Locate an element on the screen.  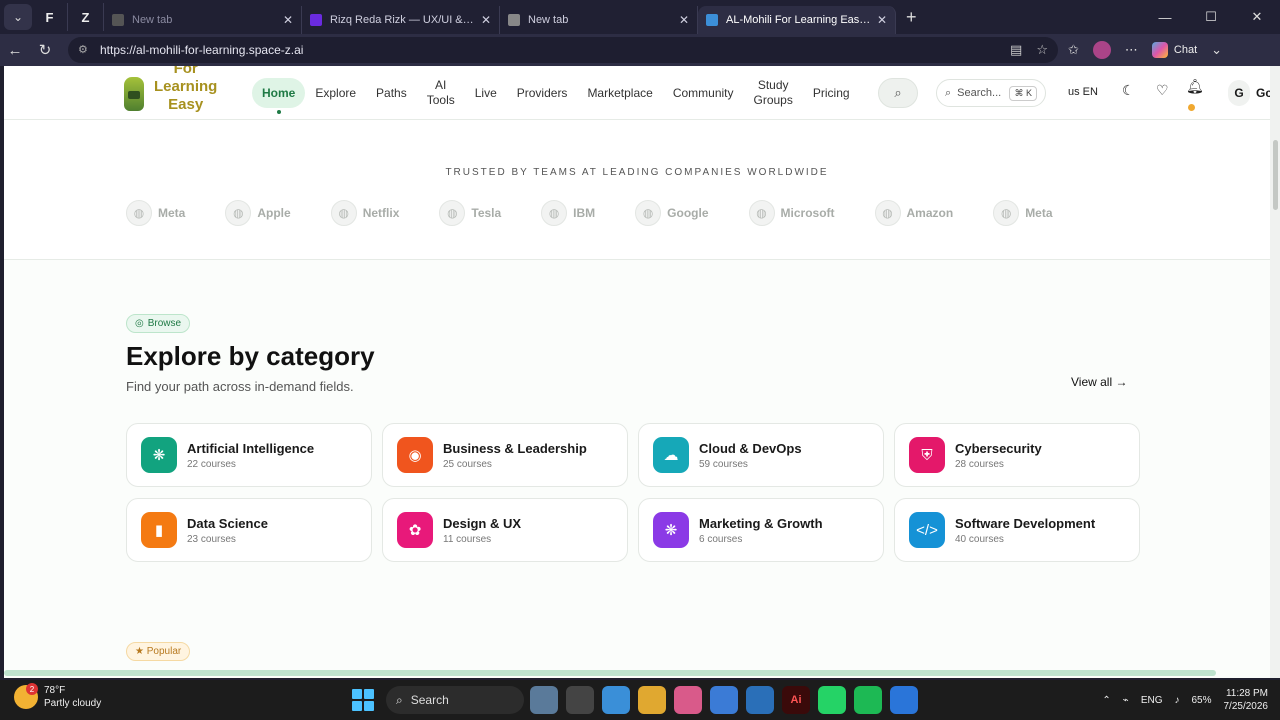
clock: 11:28 PM 7/25/2026 is located at coordinates (1246, 700).